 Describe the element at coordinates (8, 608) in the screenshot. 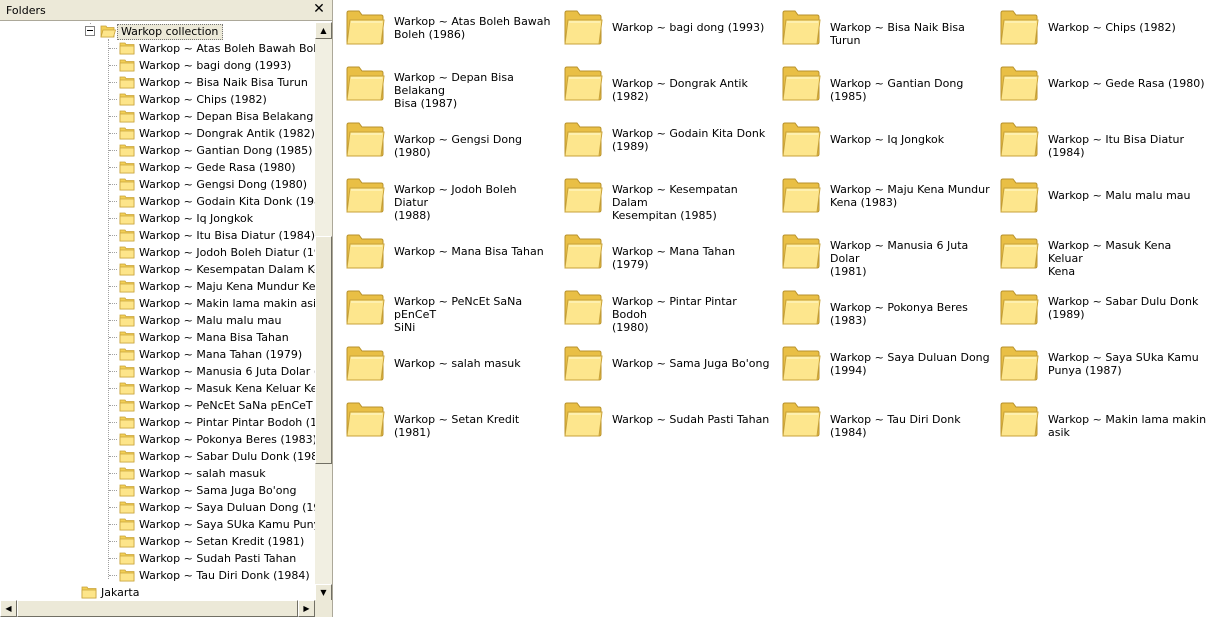

I see `scroll-left-button: ◀` at that location.